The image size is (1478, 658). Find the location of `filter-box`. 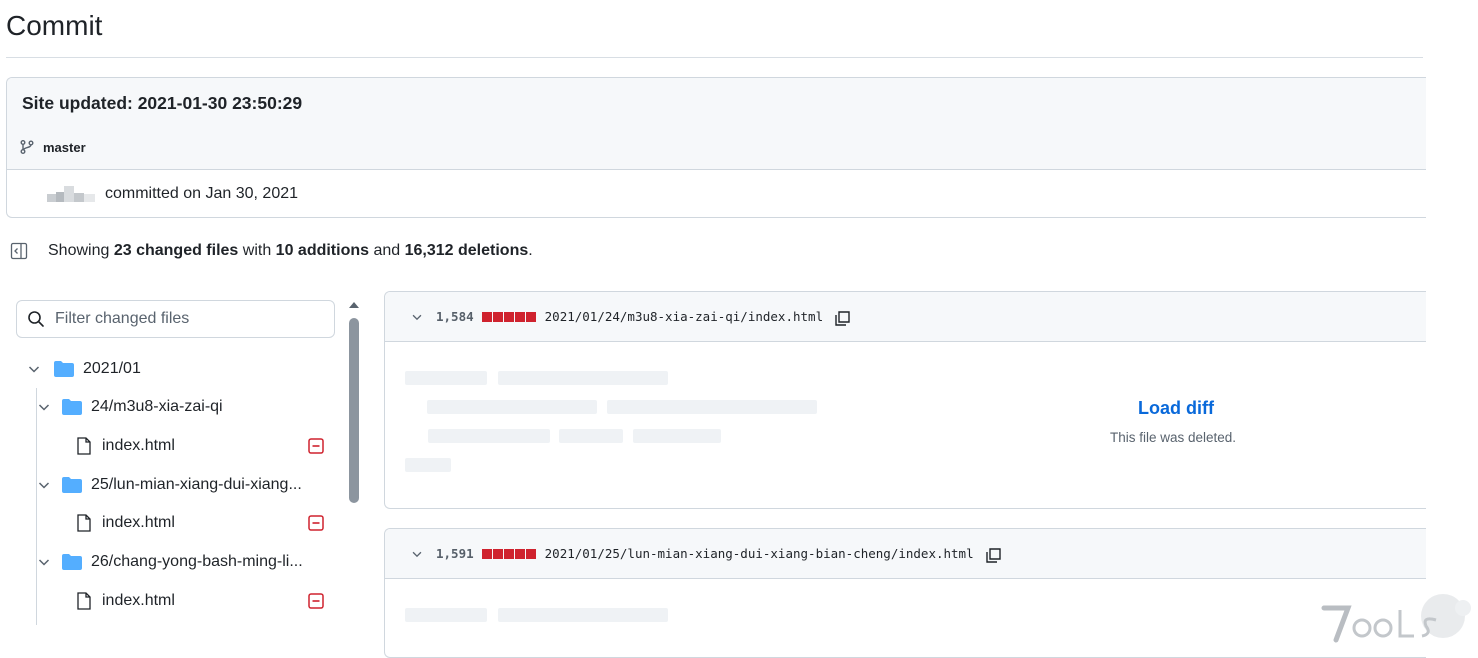

filter-box is located at coordinates (175, 319).